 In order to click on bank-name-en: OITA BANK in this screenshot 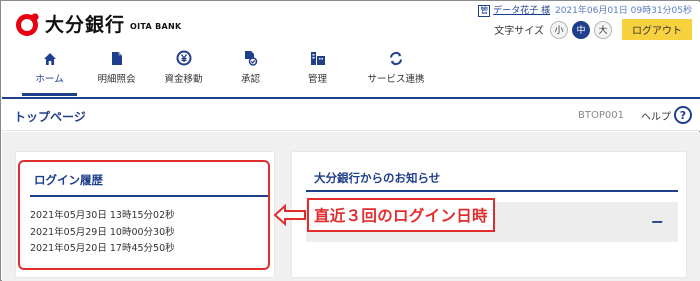, I will do `click(156, 26)`.